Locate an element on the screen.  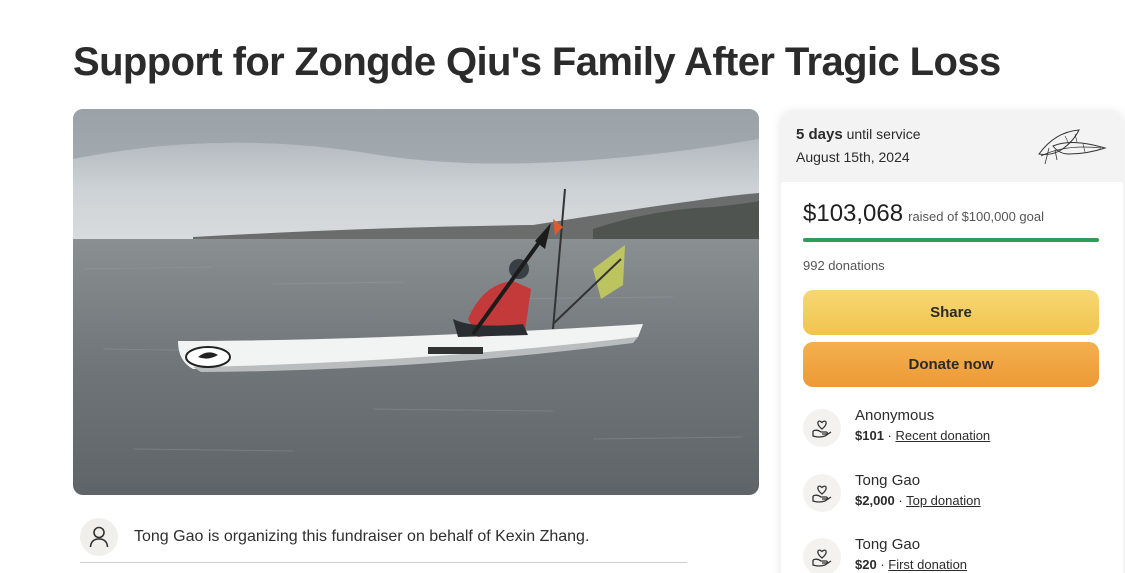
raised-summary: $103,068 raised of $100,000 goal is located at coordinates (952, 214).